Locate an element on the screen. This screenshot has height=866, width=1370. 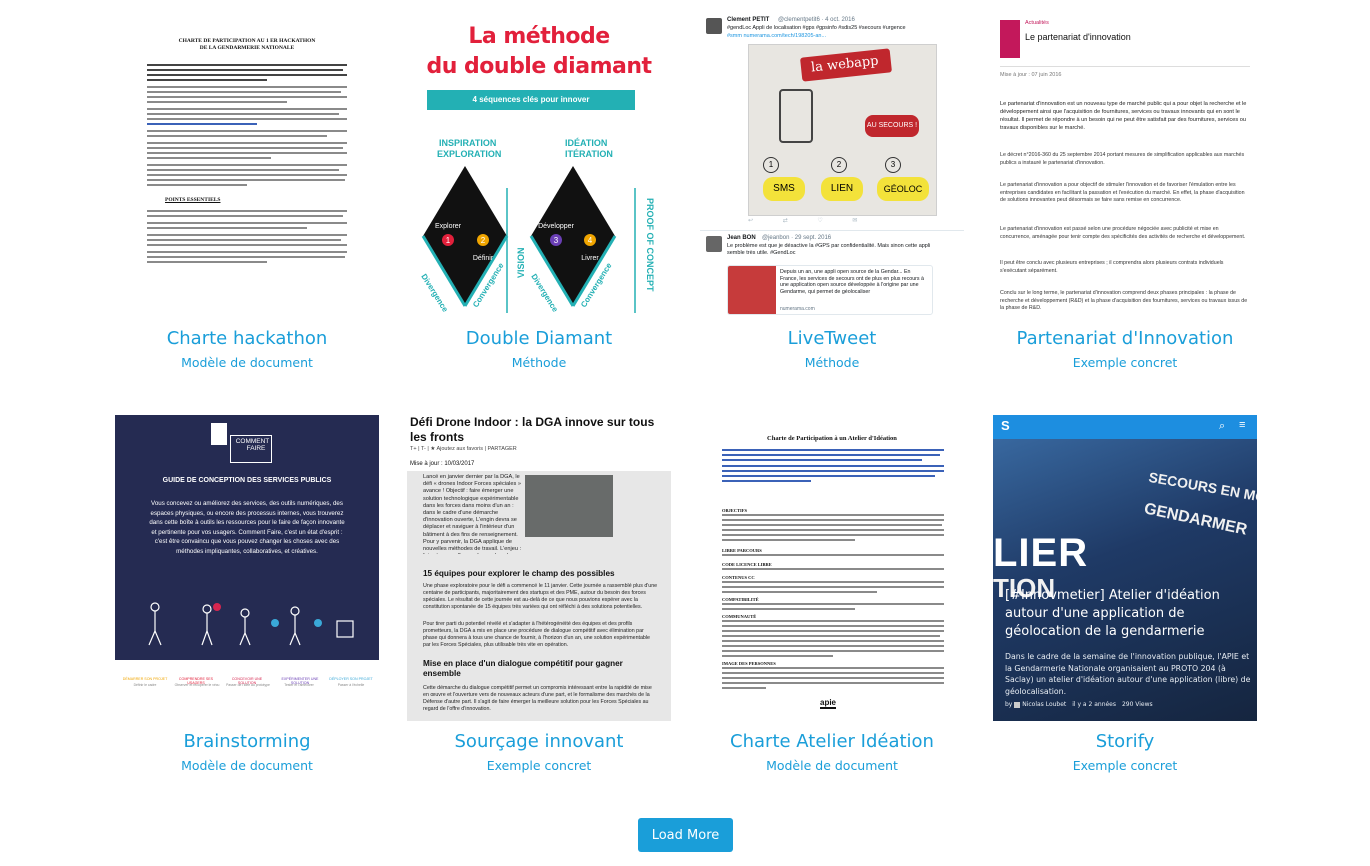
doc-section-title: POINTS ESSENTIELS is located at coordinates (193, 200).